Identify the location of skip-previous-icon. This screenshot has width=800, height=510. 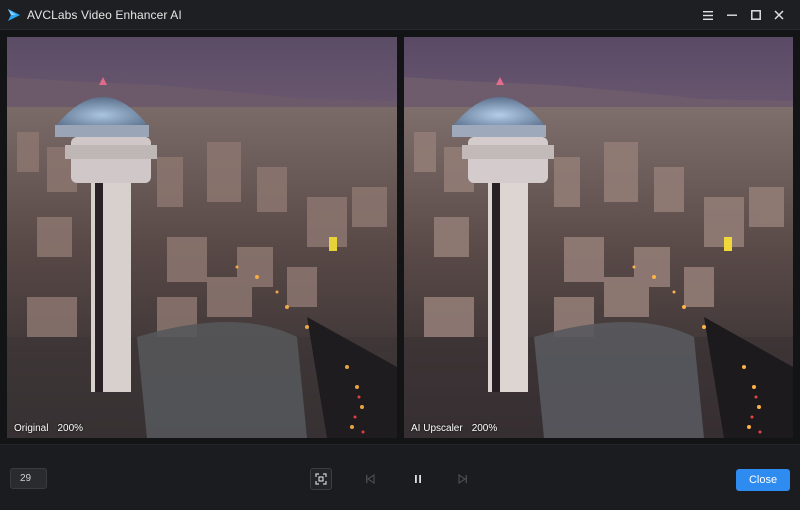
(370, 479).